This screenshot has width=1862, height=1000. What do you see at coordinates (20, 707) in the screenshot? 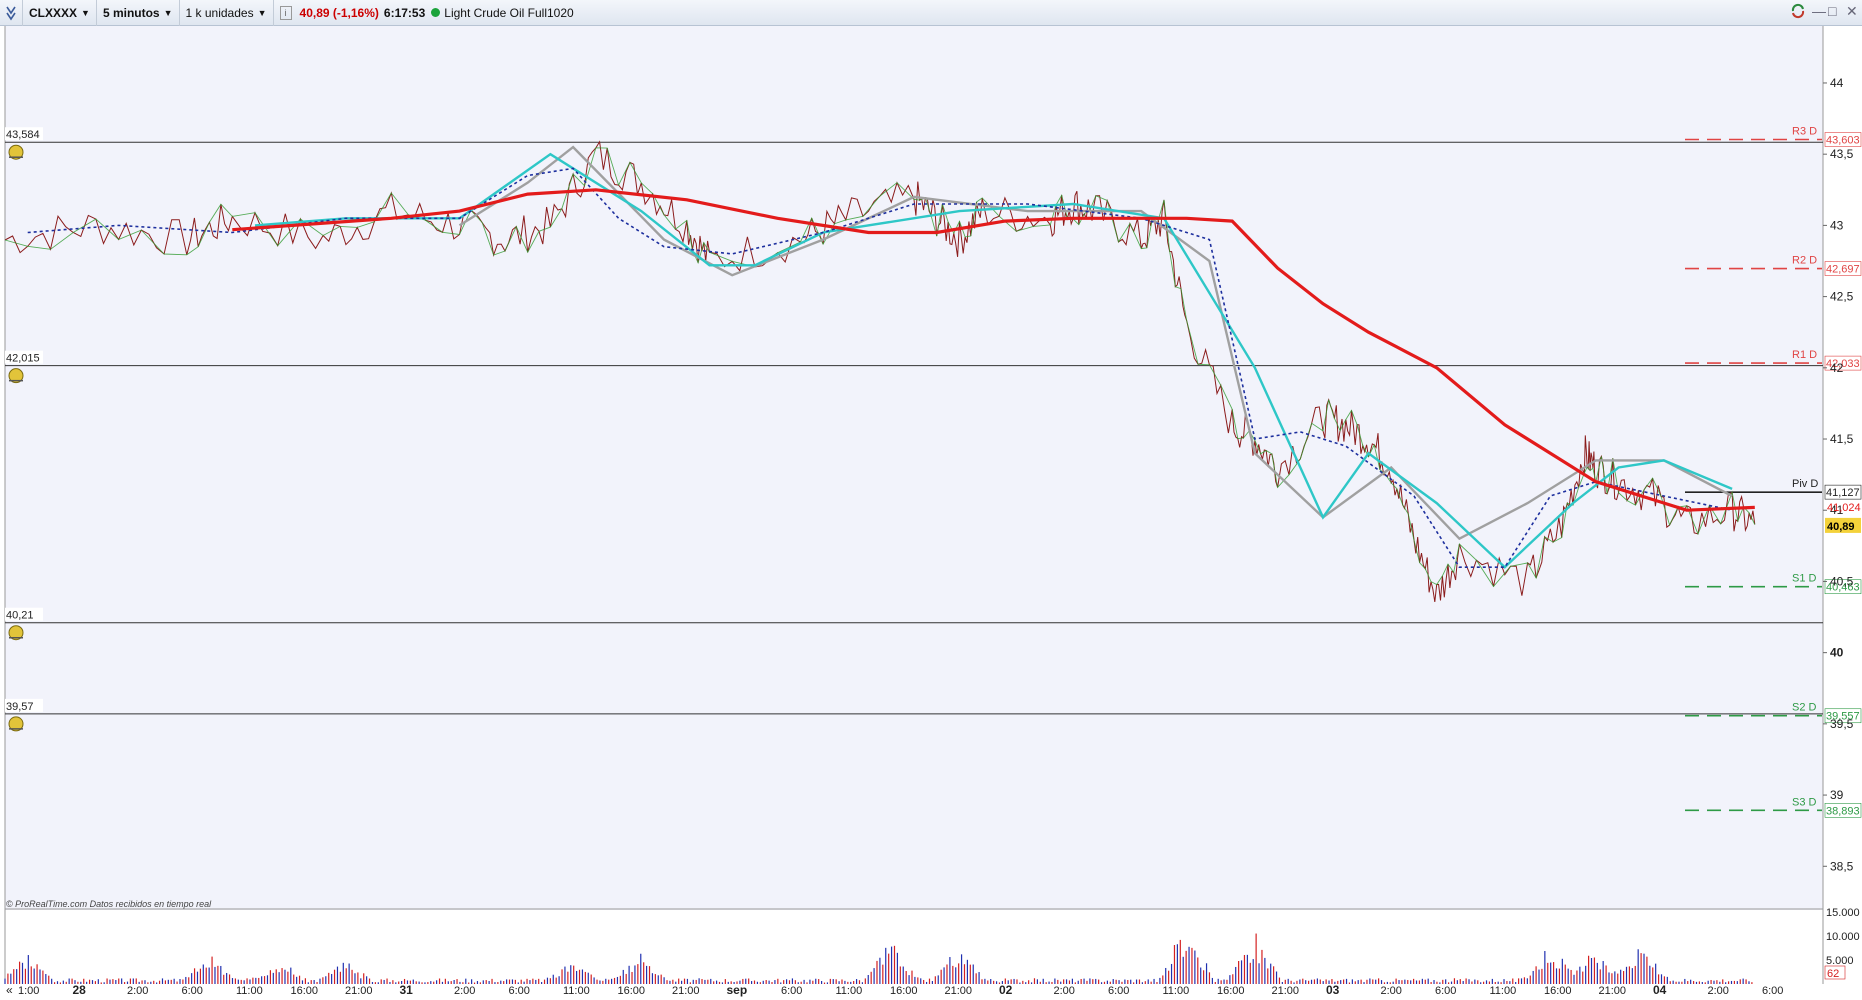
I see `alert-line-label: 39,57` at bounding box center [20, 707].